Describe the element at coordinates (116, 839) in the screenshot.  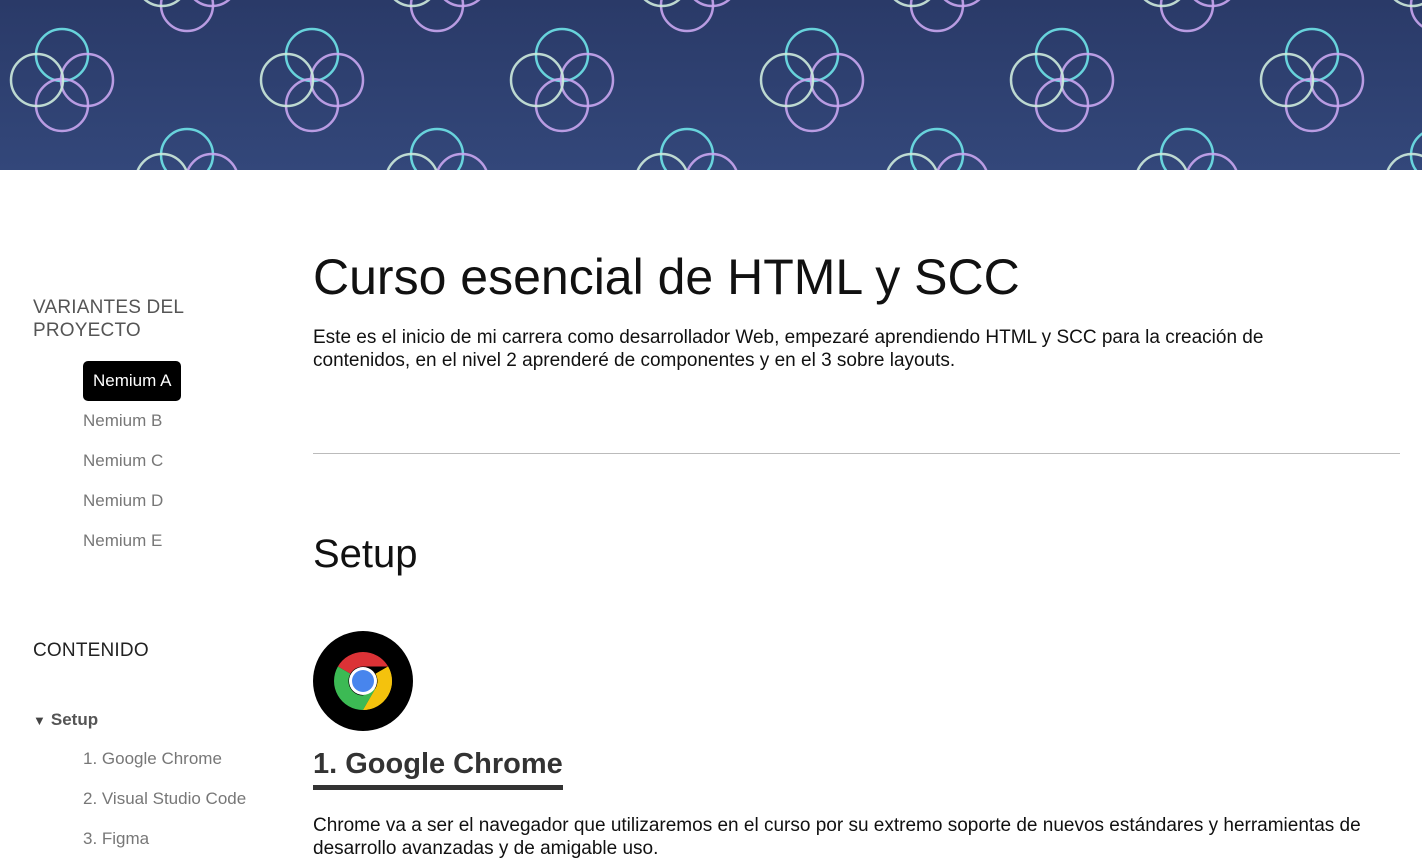
I see `toc-item-figma: 3. Figma` at that location.